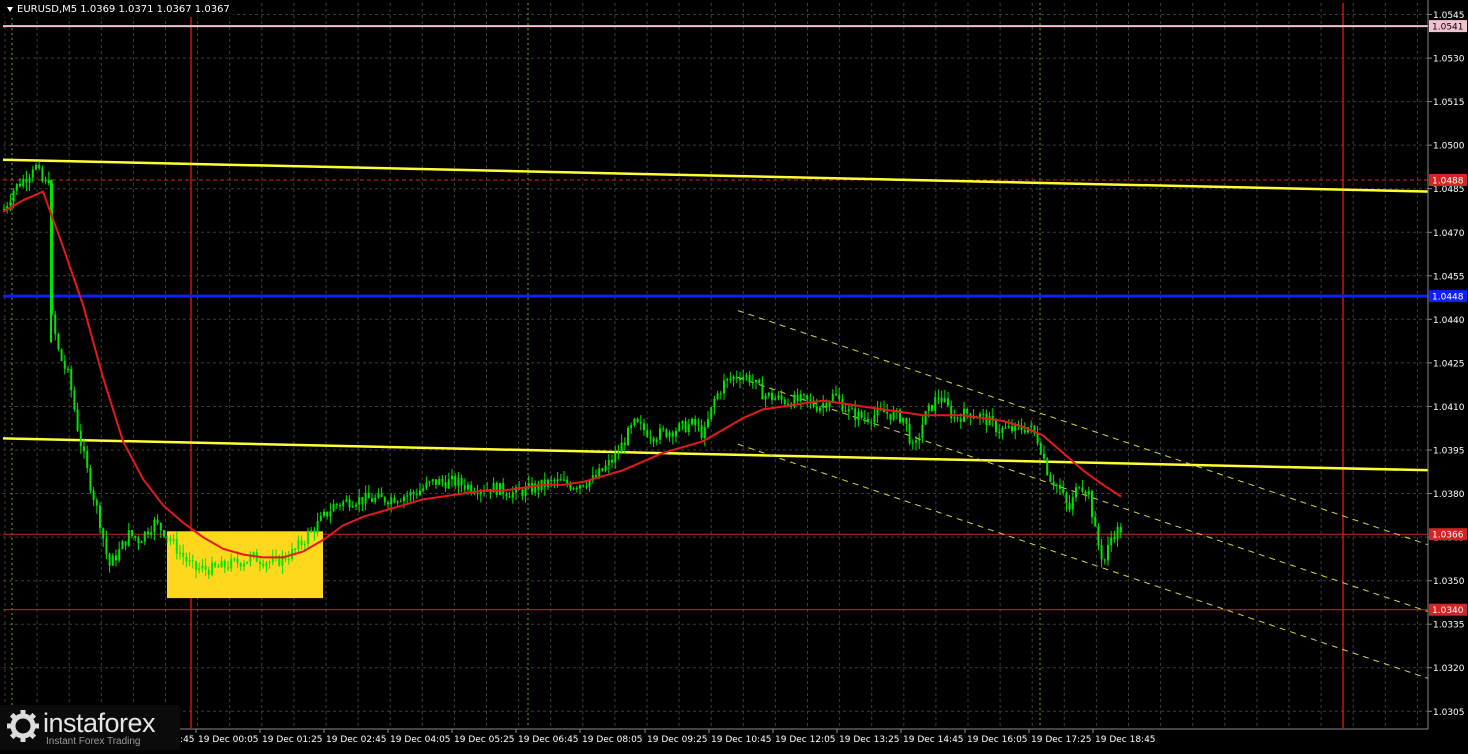  Describe the element at coordinates (1448, 611) in the screenshot. I see `level-badge-label: 1.0340` at that location.